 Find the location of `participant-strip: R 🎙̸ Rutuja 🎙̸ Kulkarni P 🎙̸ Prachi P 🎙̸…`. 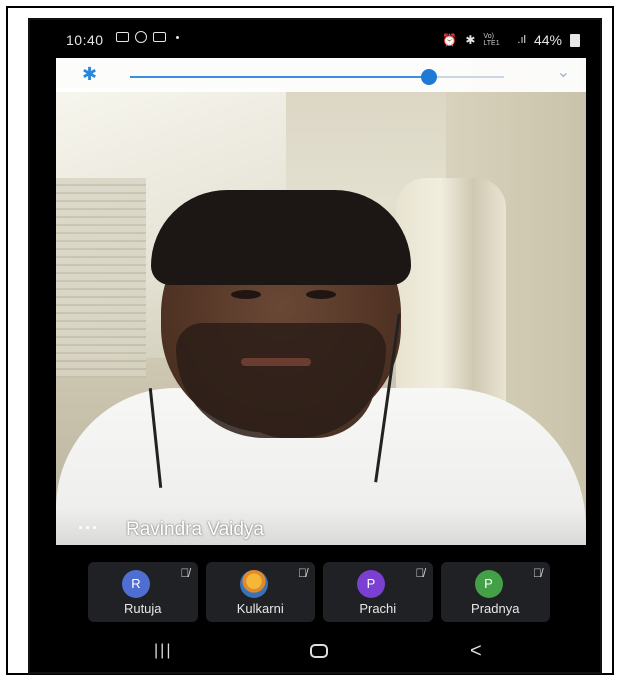

participant-strip: R 🎙̸ Rutuja 🎙̸ Kulkarni P 🎙̸ Prachi P 🎙̸… is located at coordinates (319, 592).